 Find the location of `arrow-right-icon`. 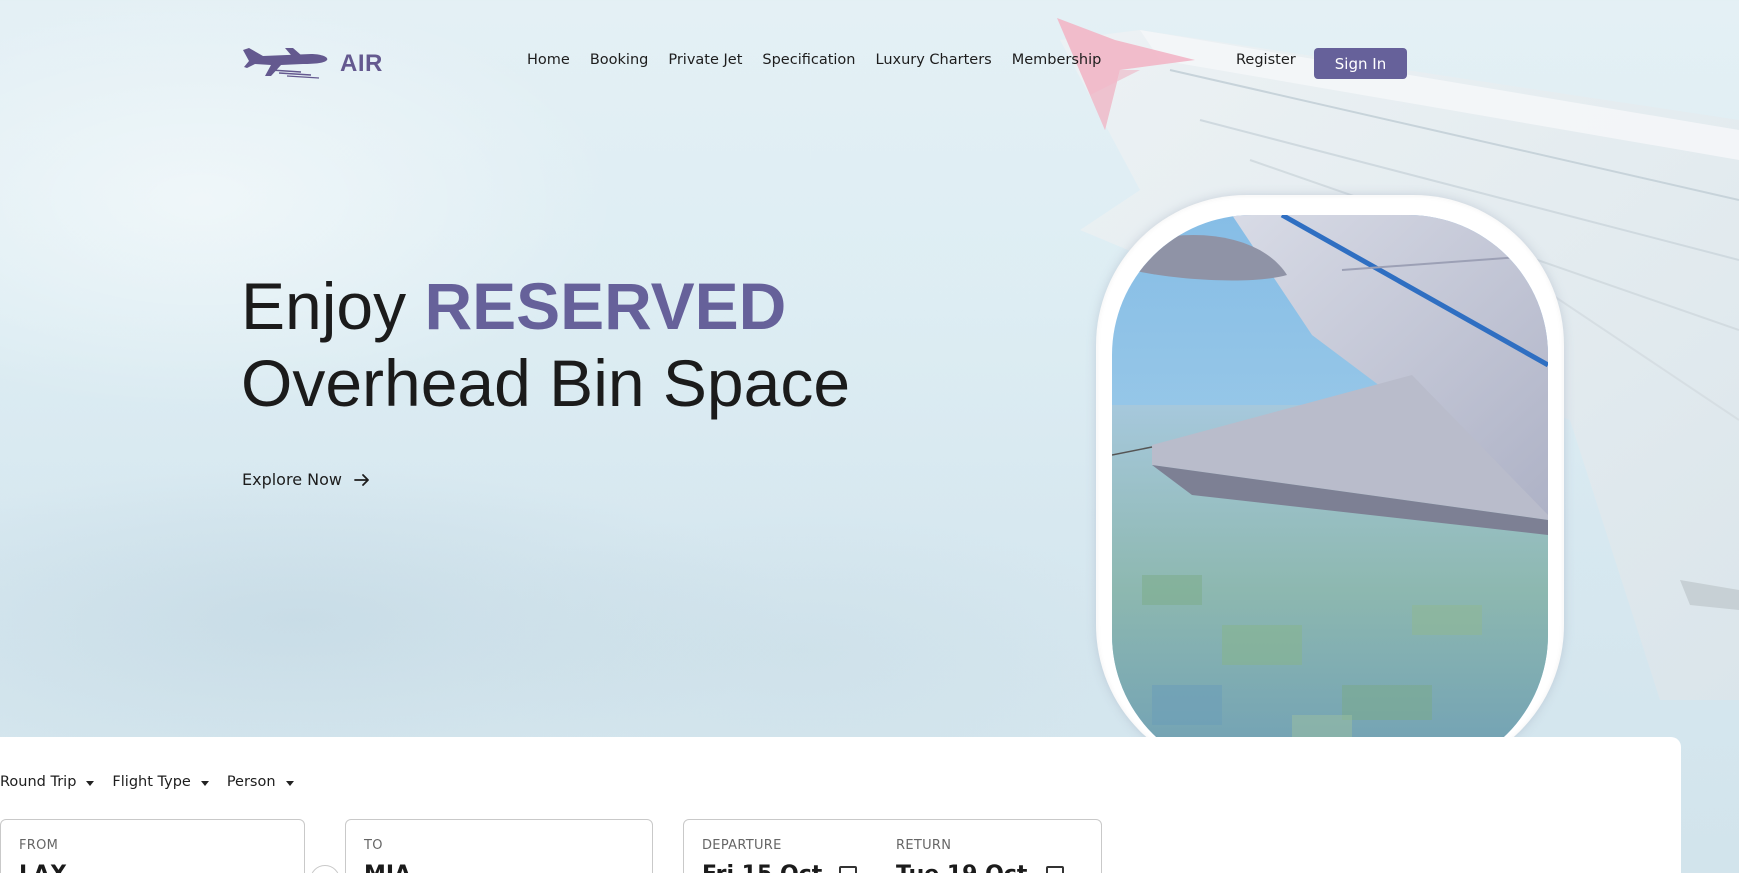

arrow-right-icon is located at coordinates (361, 479).